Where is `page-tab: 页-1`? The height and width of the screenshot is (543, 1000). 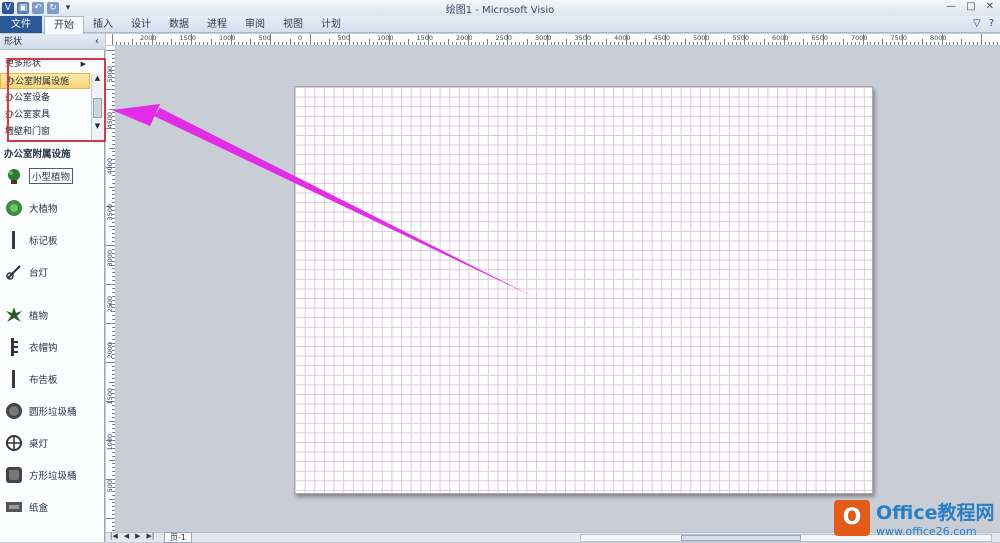
page-tab: 页-1 is located at coordinates (178, 537).